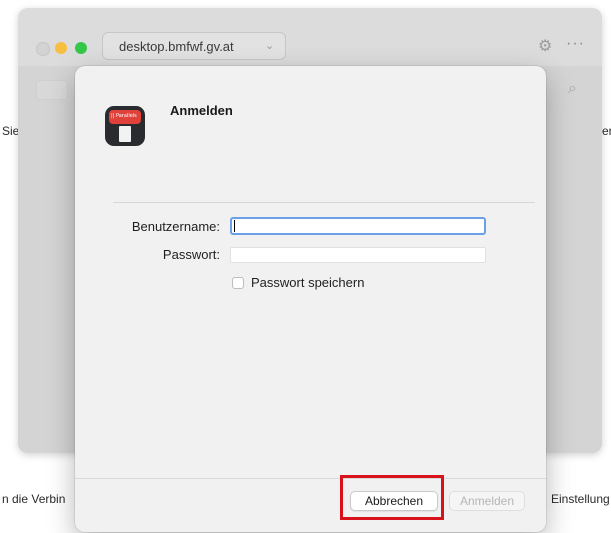 This screenshot has width=611, height=533. Describe the element at coordinates (575, 44) in the screenshot. I see `more-icon: ···` at that location.